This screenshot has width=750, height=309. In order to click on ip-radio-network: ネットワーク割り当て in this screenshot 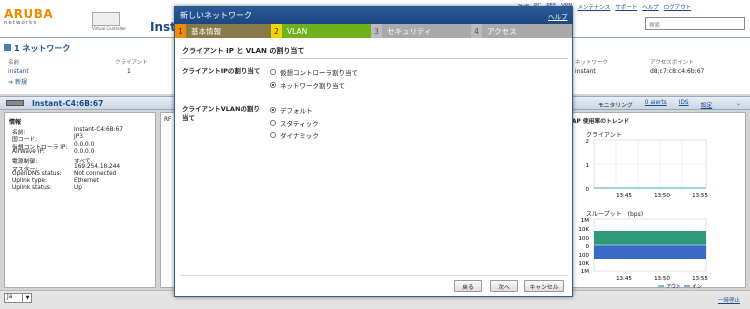, I will do `click(307, 85)`.